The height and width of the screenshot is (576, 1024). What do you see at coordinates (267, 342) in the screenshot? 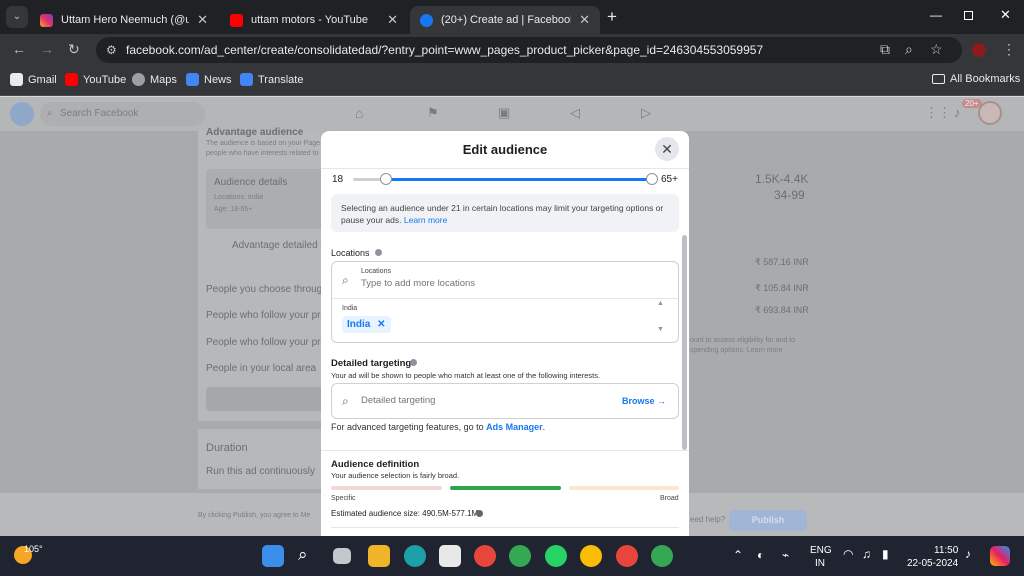
I see `people-follow-option-2: People who follow your prof` at bounding box center [267, 342].